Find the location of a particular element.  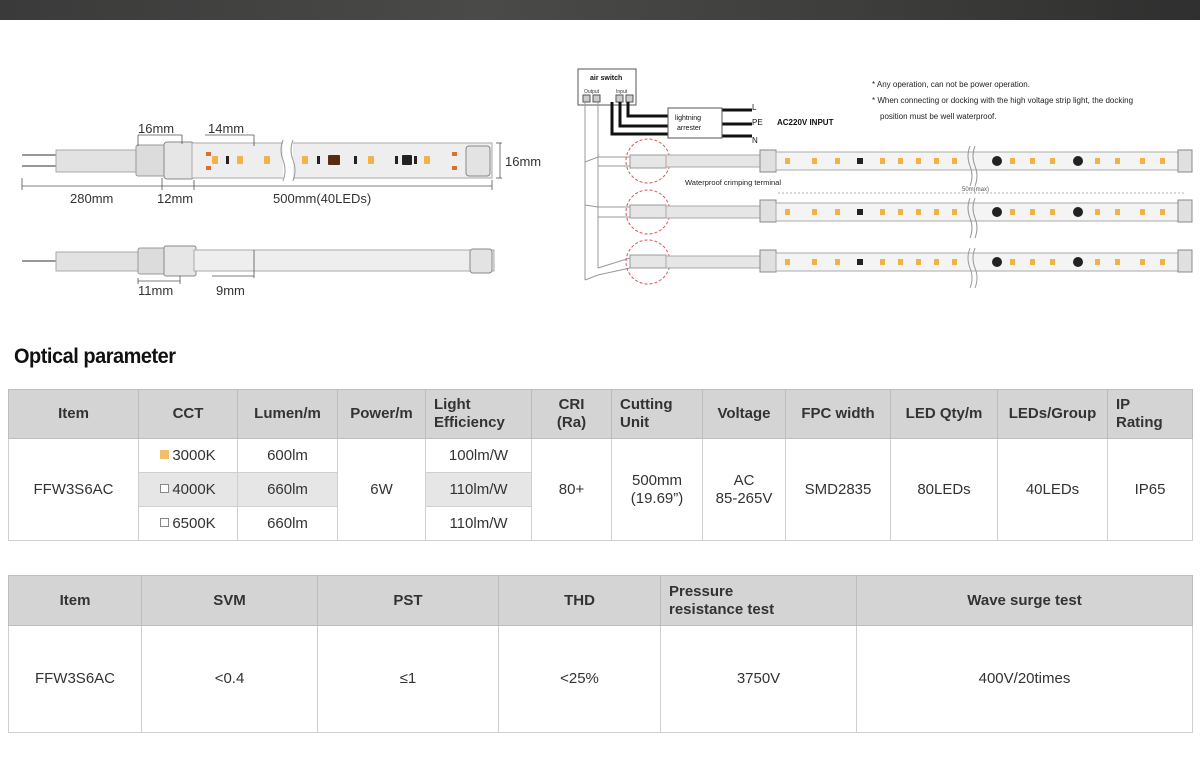

line-L: L is located at coordinates (754, 107).